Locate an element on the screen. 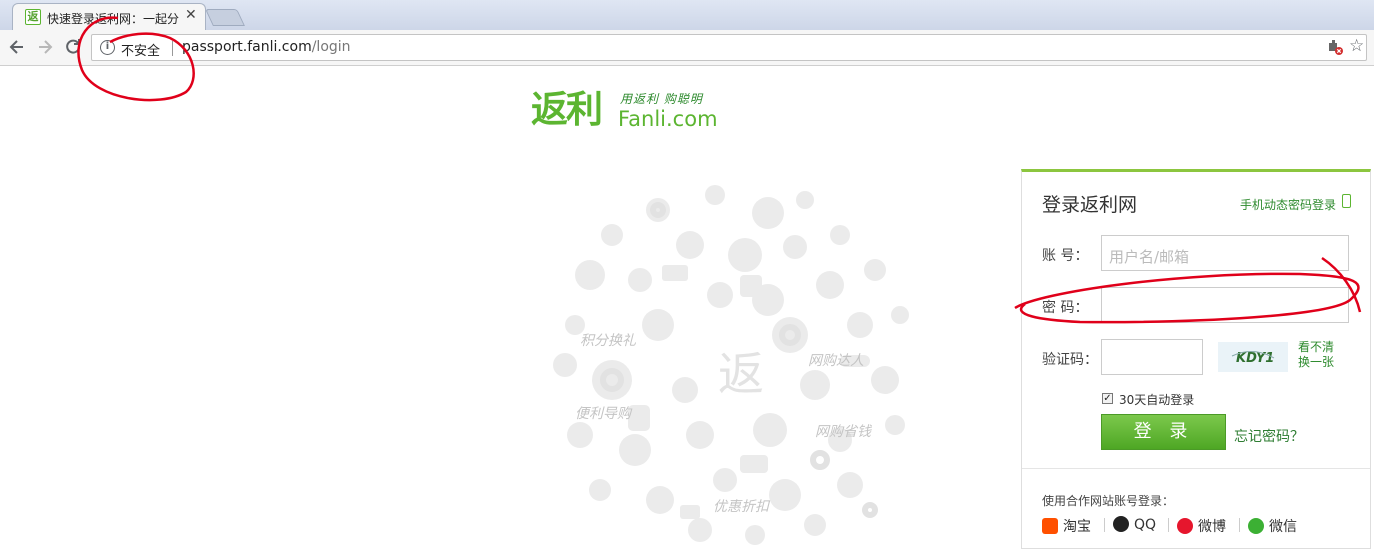 This screenshot has width=1374, height=552. url-path: /login is located at coordinates (331, 47).